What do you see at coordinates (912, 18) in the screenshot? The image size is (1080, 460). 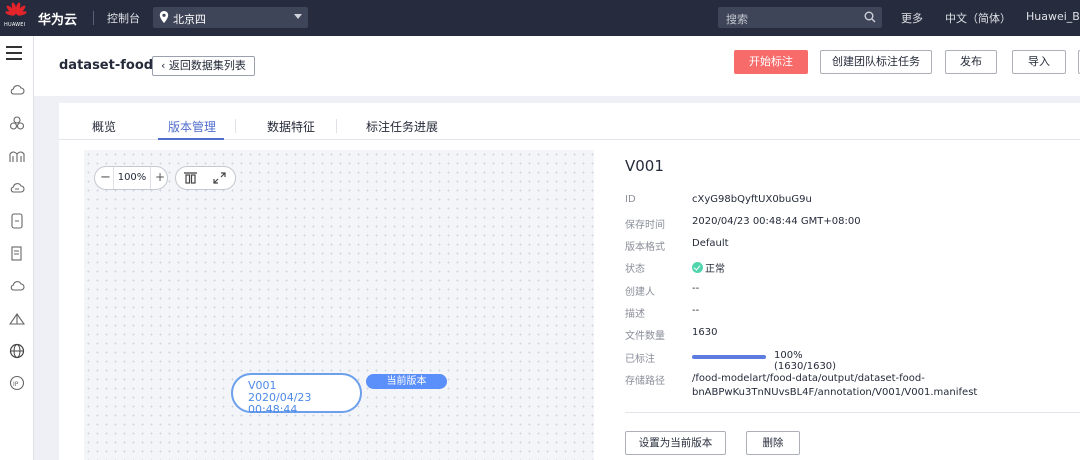 I see `more-menu: 更多` at bounding box center [912, 18].